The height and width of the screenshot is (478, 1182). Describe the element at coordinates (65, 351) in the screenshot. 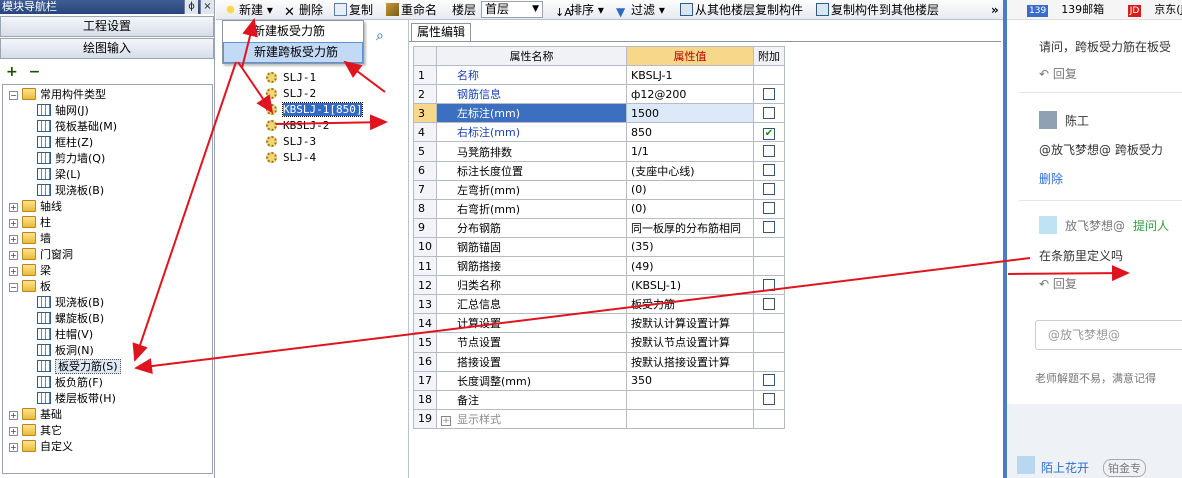

I see `tree-node-slab-item: 板洞(N)` at that location.